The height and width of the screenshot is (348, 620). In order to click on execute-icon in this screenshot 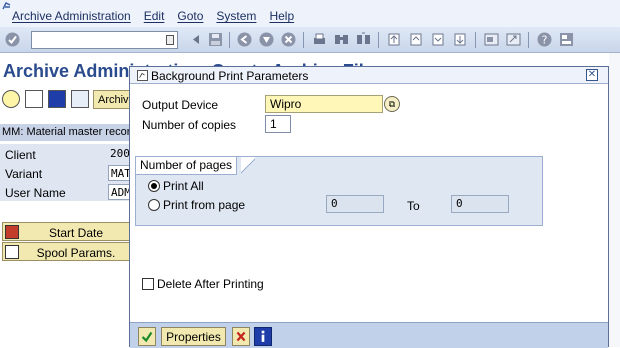, I will do `click(11, 99)`.